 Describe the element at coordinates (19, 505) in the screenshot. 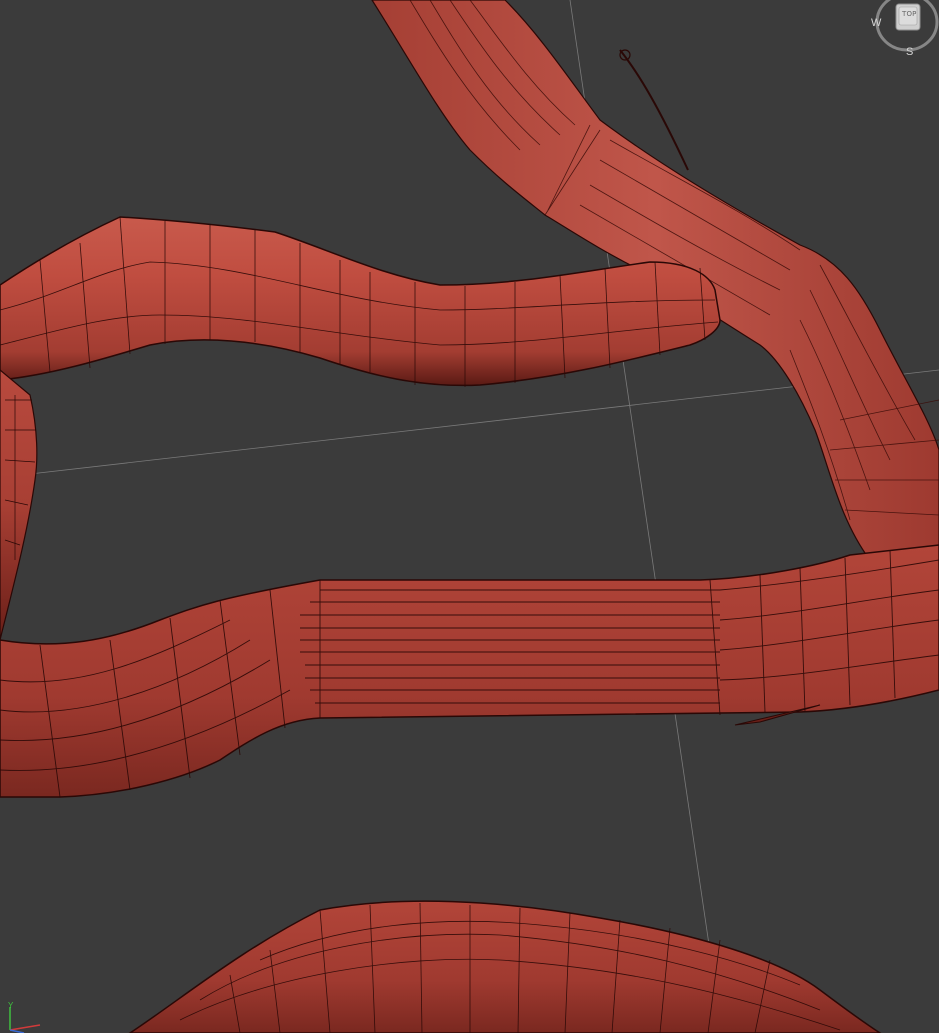

I see `mesh-left-tube` at that location.